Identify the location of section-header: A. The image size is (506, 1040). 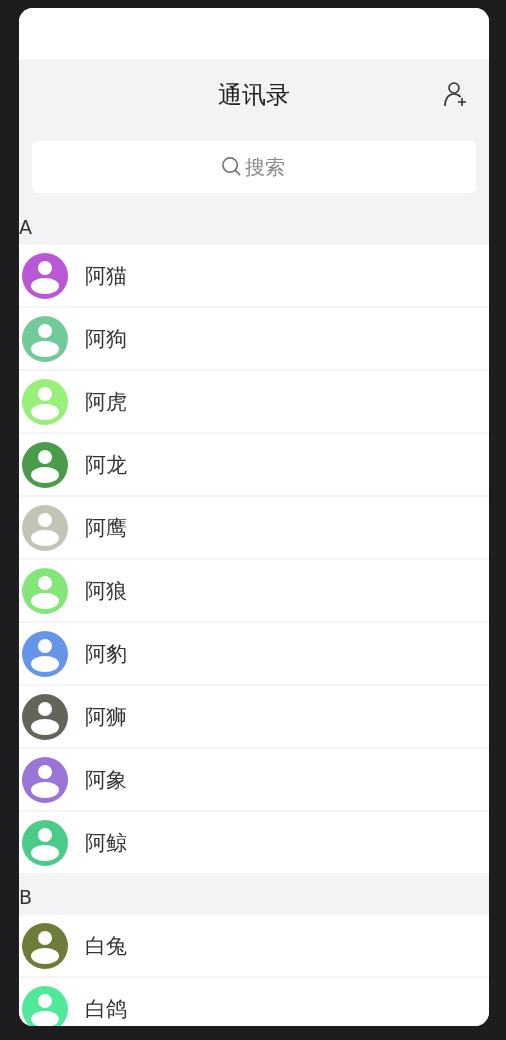
(254, 225).